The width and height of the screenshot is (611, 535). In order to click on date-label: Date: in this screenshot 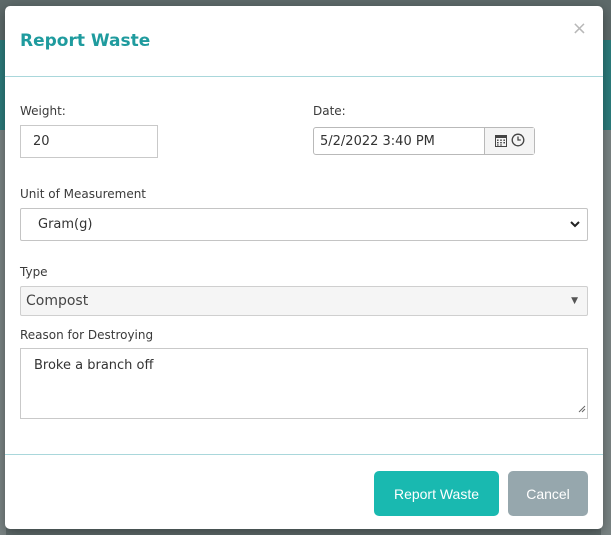, I will do `click(329, 111)`.